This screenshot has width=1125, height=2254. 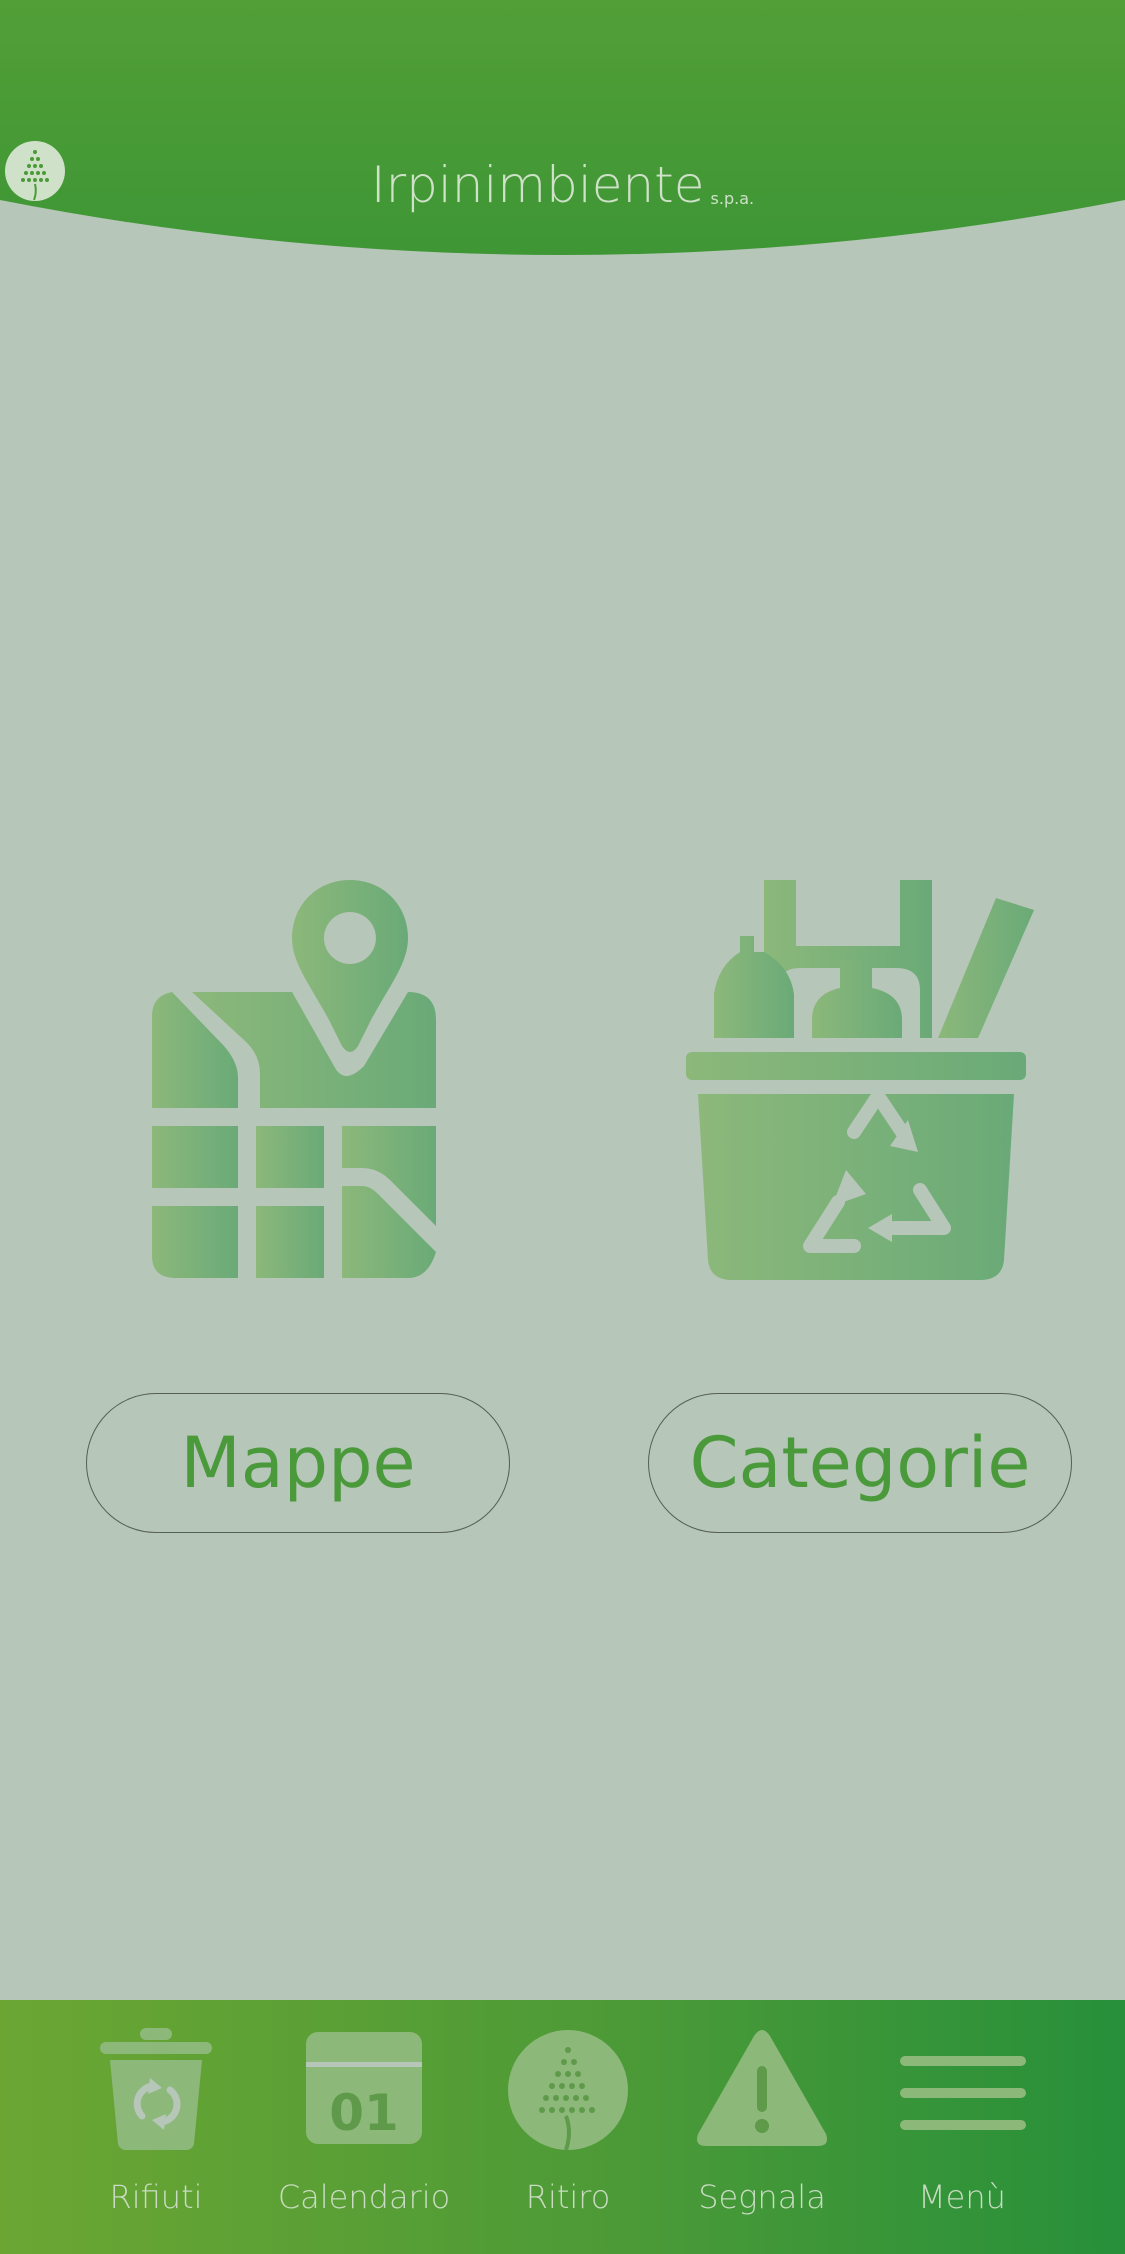 I want to click on nav-label-ritiro: Ritiro, so click(x=568, y=2197).